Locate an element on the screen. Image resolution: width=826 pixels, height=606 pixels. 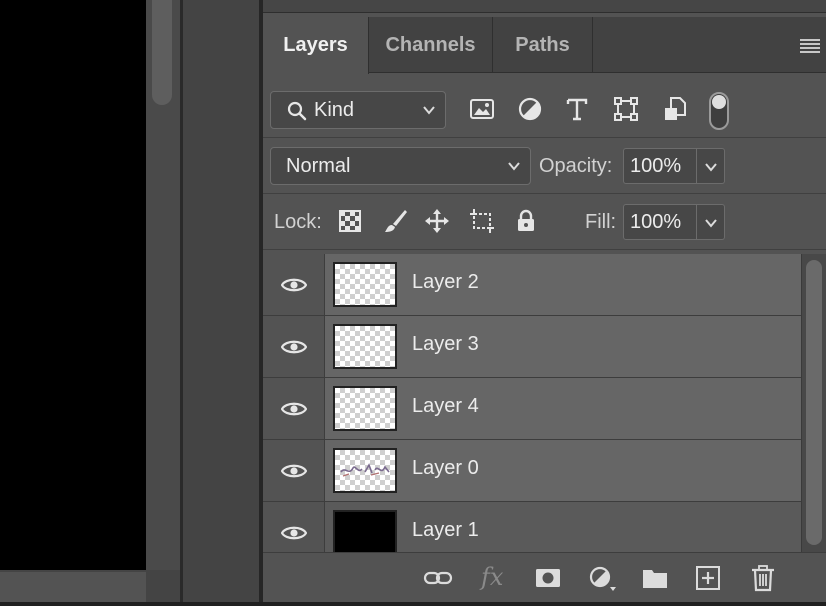
layer-row: Layer 0 is located at coordinates (532, 471).